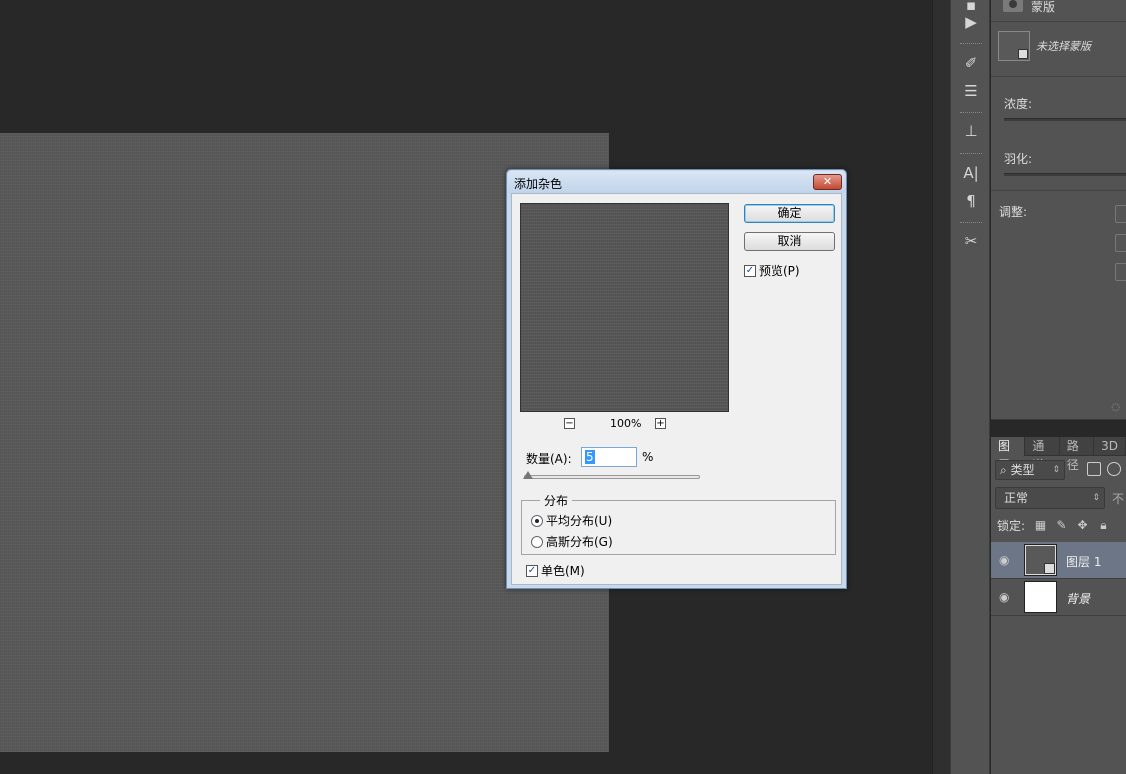  What do you see at coordinates (624, 307) in the screenshot?
I see `filter-preview` at bounding box center [624, 307].